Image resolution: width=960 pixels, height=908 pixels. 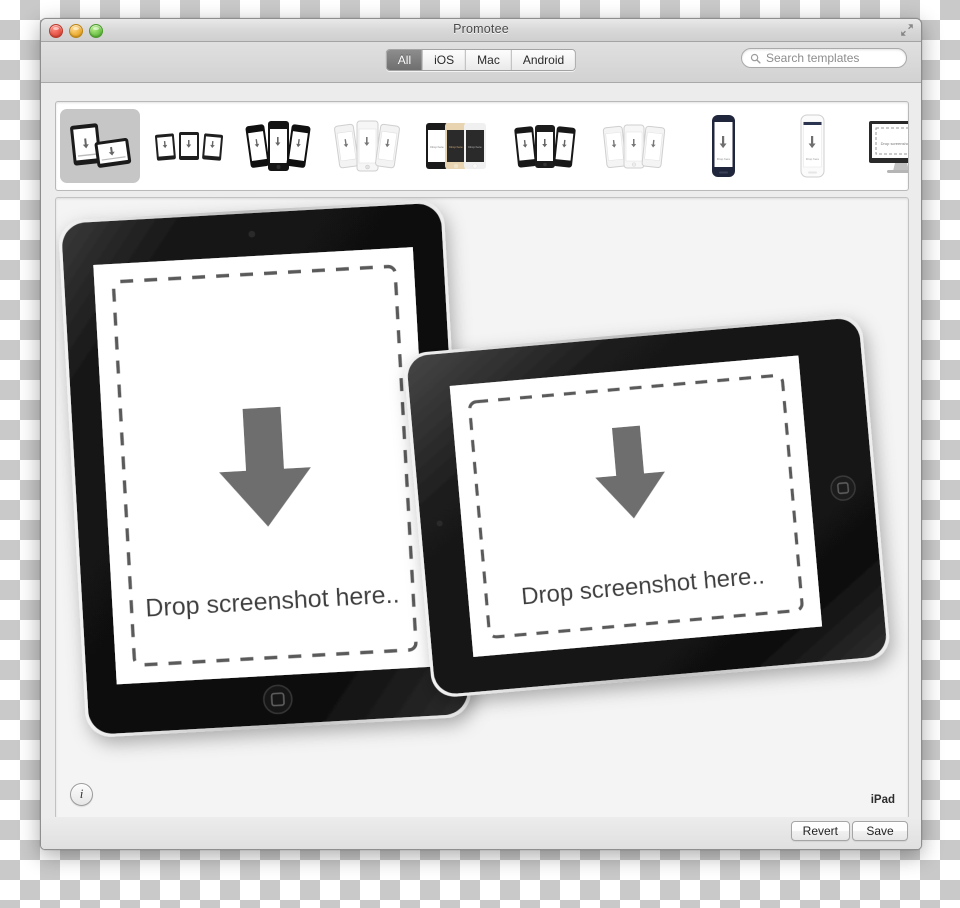 I want to click on iphone4-white-icon, so click(x=634, y=146).